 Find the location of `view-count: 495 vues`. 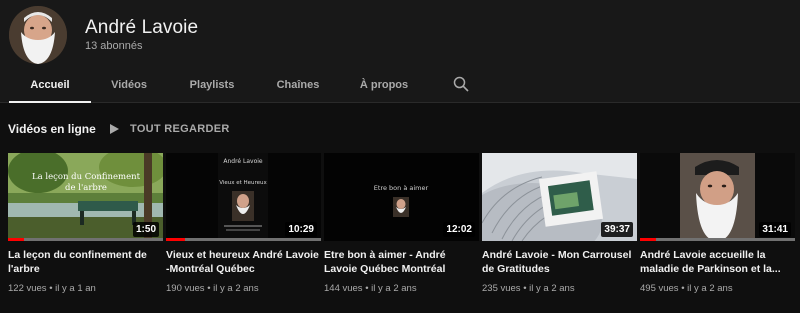

view-count: 495 vues is located at coordinates (659, 288).